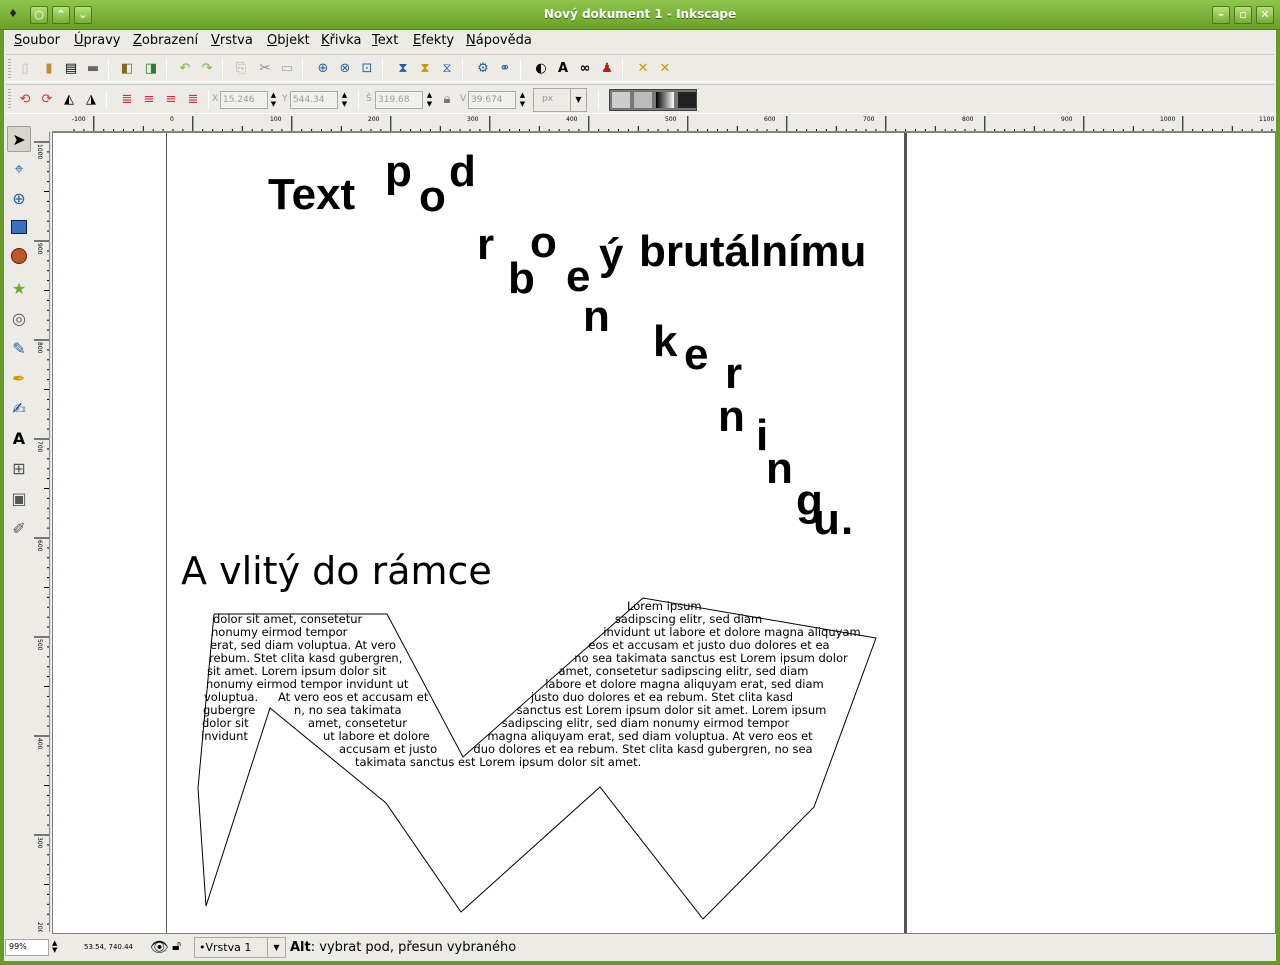  I want to click on zoom-spin-arrows: ▲ ▼, so click(54, 947).